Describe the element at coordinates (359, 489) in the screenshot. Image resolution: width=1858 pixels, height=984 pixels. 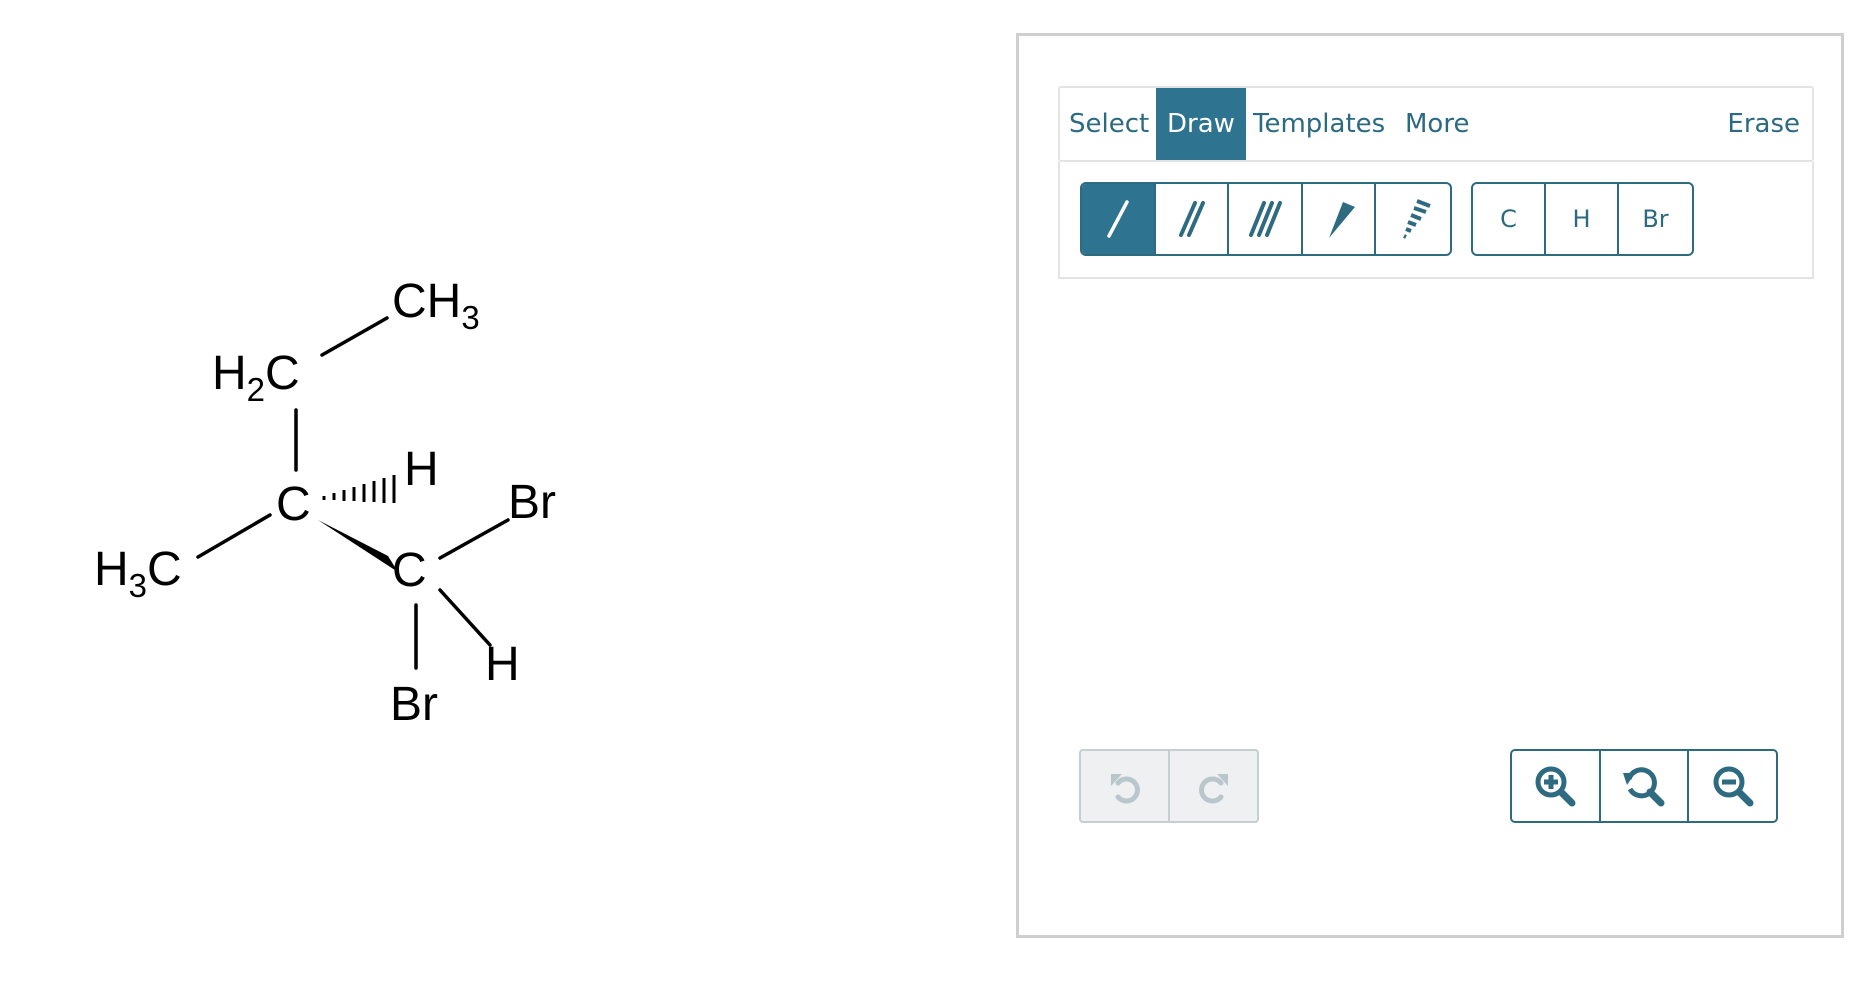
I see `hashed-bond-c1-h` at that location.